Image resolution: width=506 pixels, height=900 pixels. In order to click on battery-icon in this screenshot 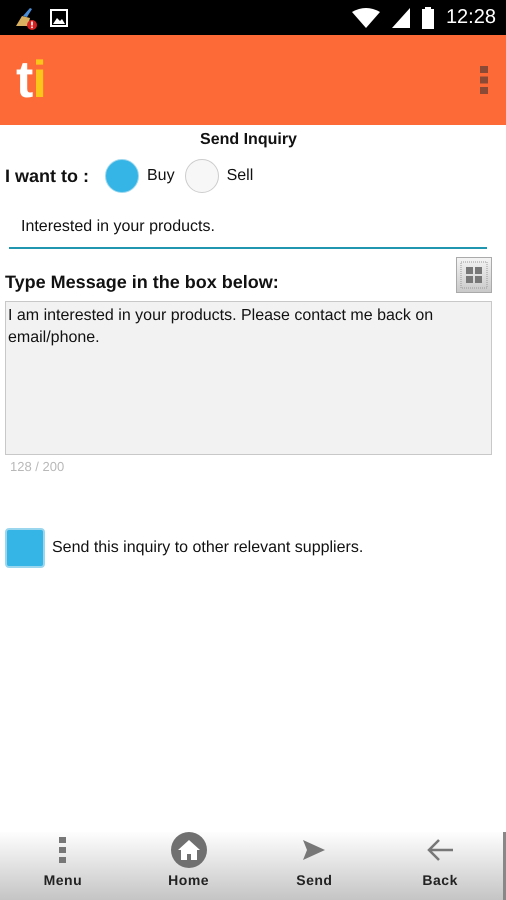, I will do `click(428, 17)`.